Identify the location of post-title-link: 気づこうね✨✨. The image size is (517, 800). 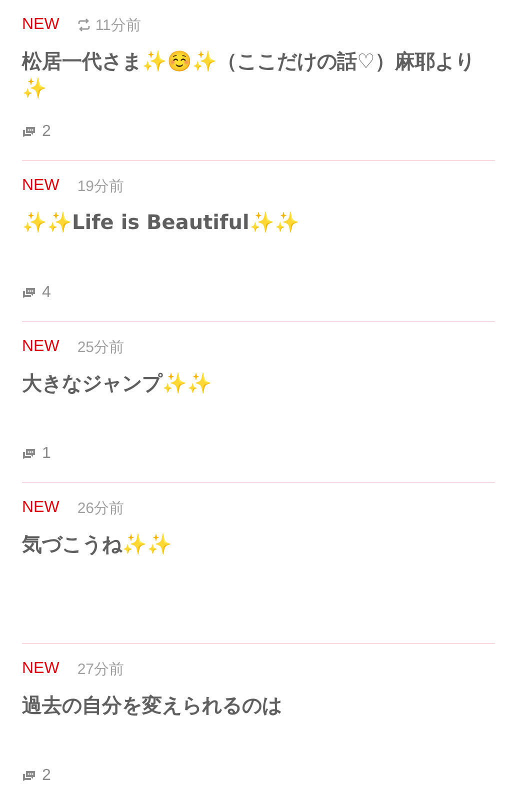
(258, 544).